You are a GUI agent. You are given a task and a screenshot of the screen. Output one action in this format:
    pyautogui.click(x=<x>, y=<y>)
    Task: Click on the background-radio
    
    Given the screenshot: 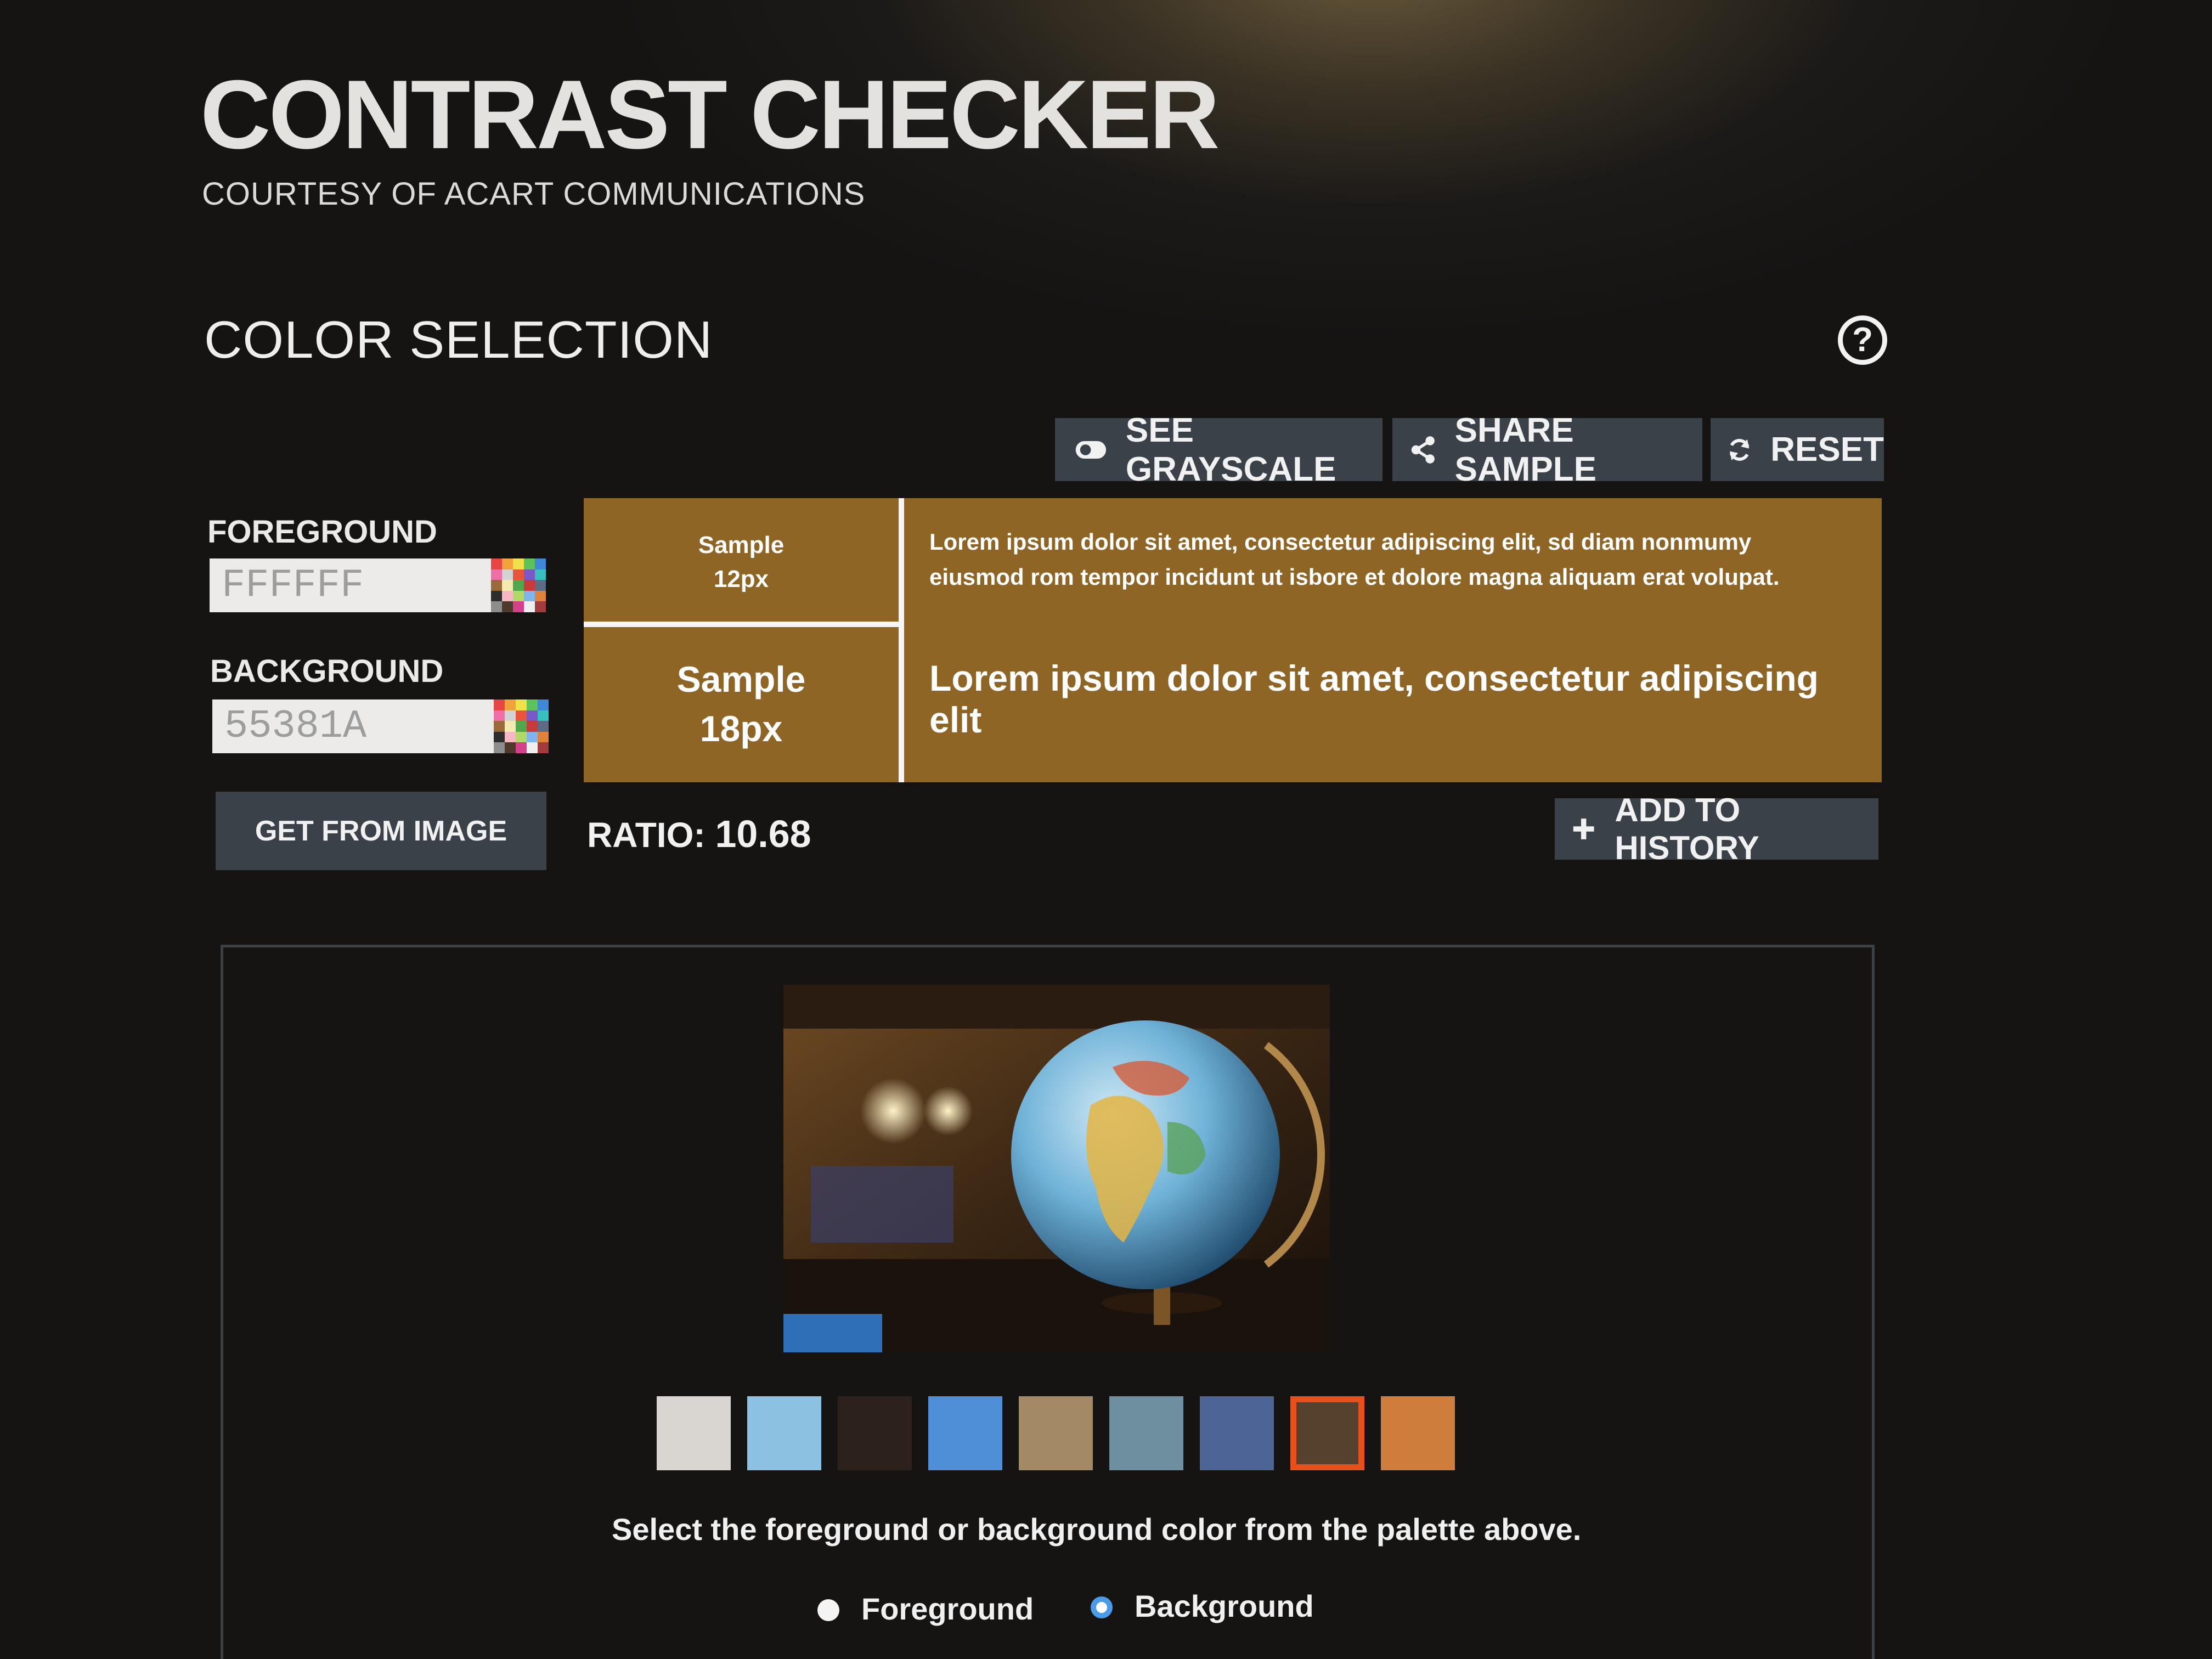 What is the action you would take?
    pyautogui.click(x=1102, y=1607)
    